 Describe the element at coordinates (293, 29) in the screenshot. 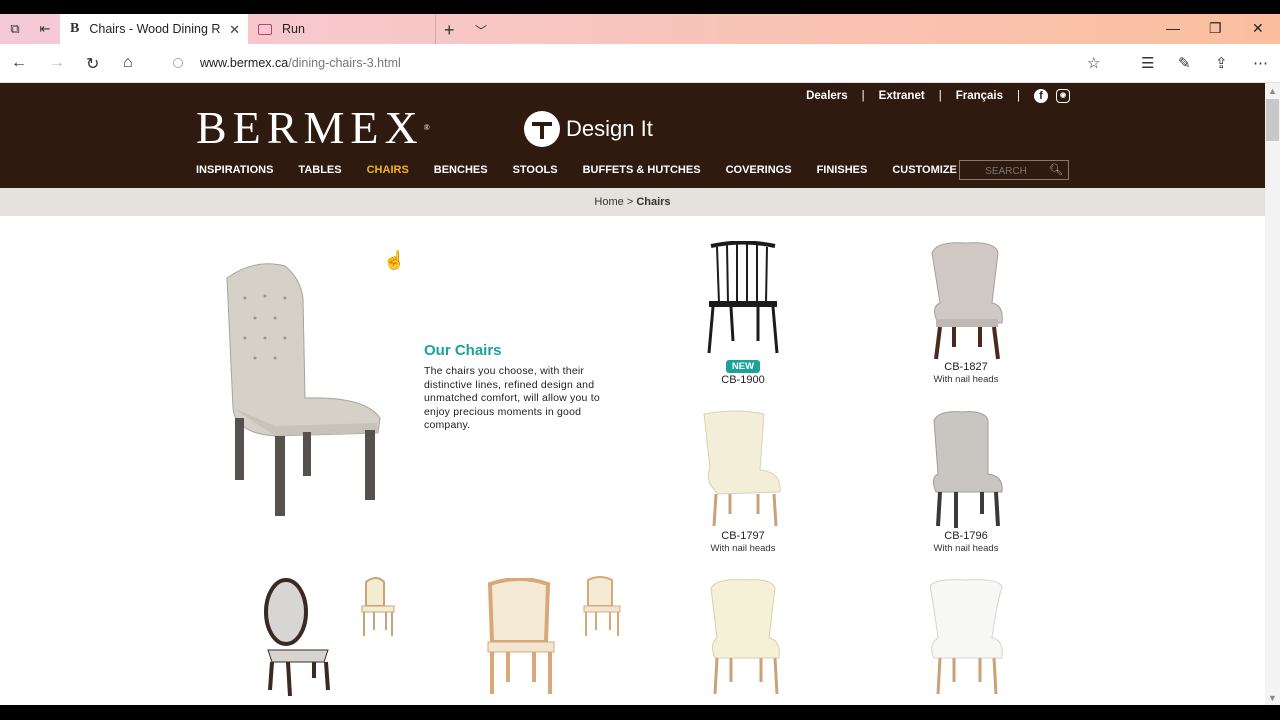

I see `tab-title: Run` at that location.